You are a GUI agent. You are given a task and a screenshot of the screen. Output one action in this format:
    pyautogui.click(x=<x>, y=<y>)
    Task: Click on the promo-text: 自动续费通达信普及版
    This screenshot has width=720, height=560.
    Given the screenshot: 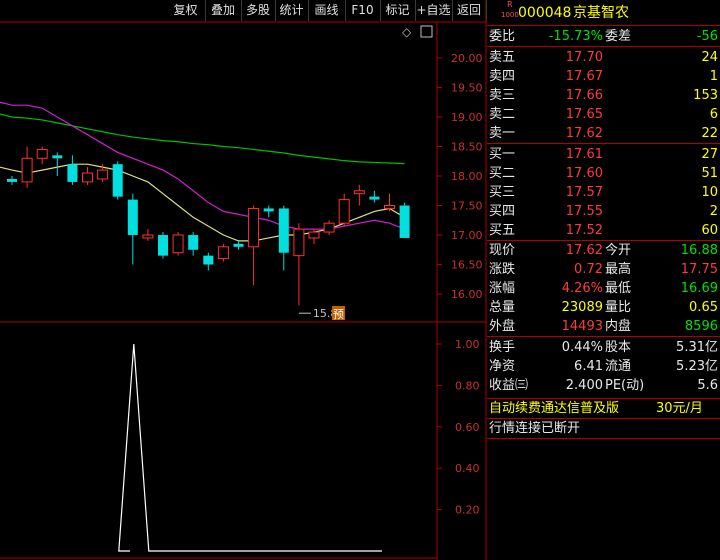 What is the action you would take?
    pyautogui.click(x=554, y=408)
    